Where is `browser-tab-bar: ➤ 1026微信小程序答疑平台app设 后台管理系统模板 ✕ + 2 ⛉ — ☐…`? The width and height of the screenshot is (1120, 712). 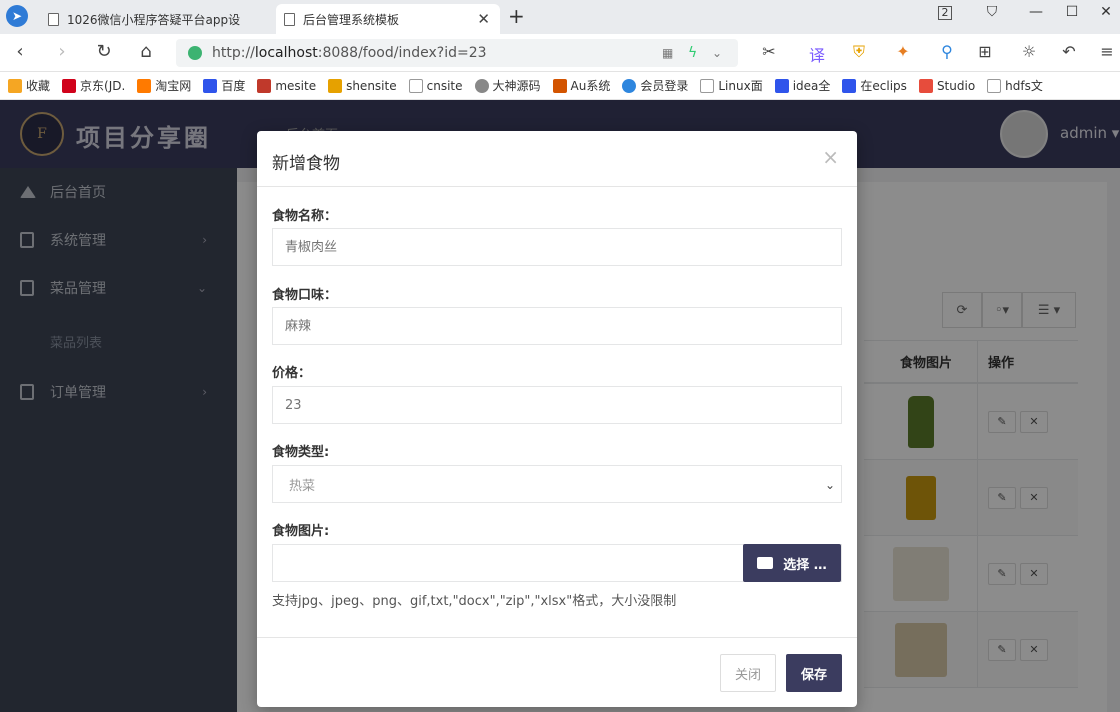 browser-tab-bar: ➤ 1026微信小程序答疑平台app设 后台管理系统模板 ✕ + 2 ⛉ — ☐… is located at coordinates (560, 17).